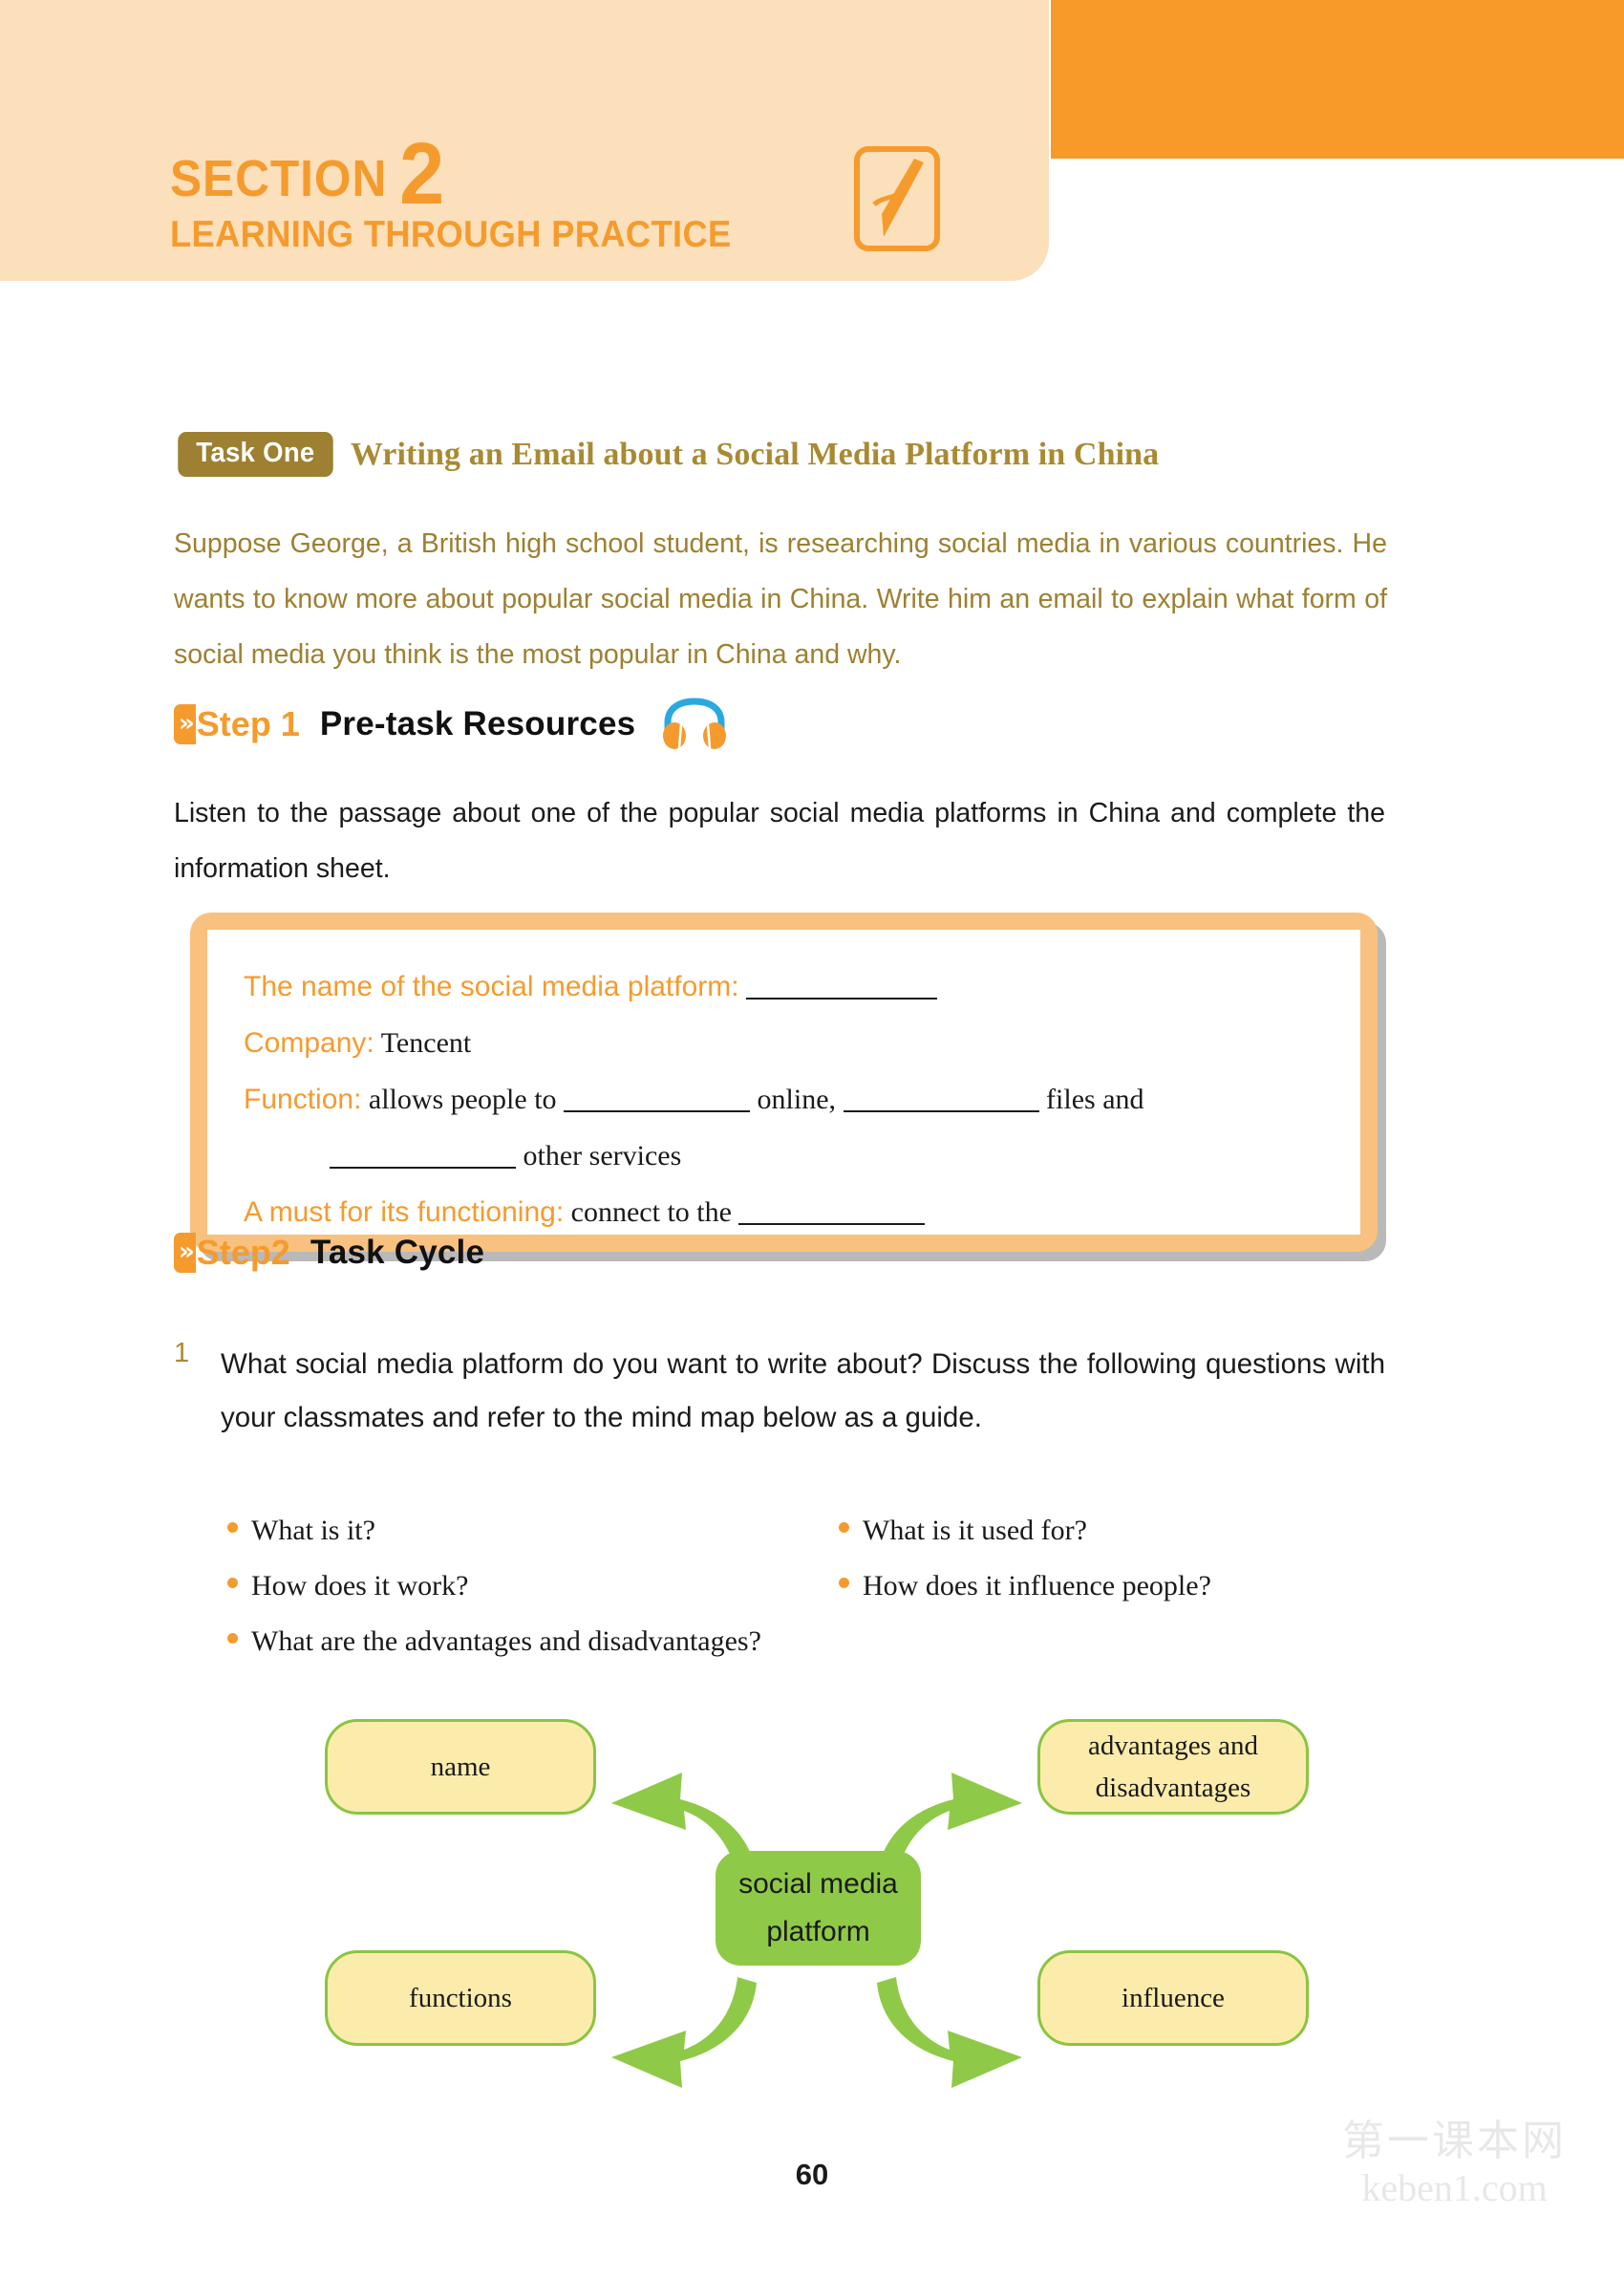  What do you see at coordinates (819, 1909) in the screenshot?
I see `mindmap-node-center: social media platform` at bounding box center [819, 1909].